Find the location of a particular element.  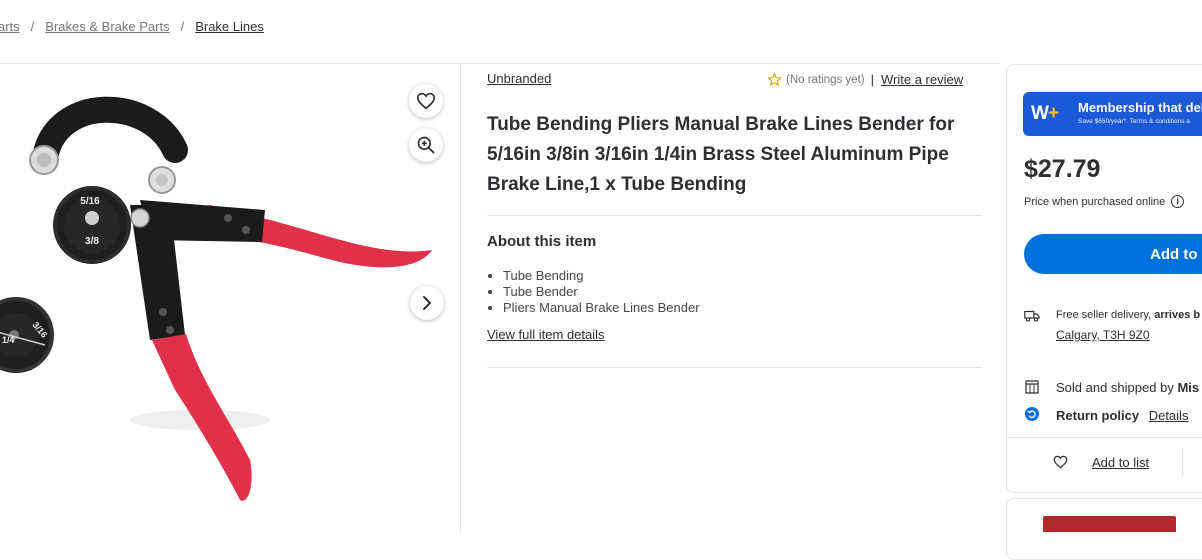

next-image-button is located at coordinates (427, 303).